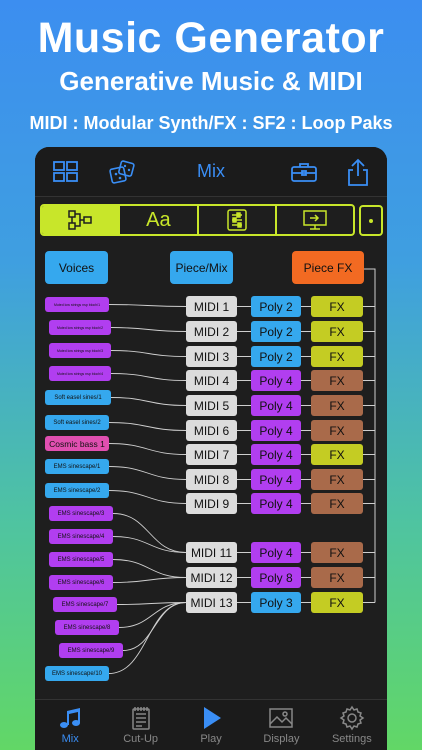 The image size is (422, 750). I want to click on voice-node: EMS sinescape/5, so click(81, 559).